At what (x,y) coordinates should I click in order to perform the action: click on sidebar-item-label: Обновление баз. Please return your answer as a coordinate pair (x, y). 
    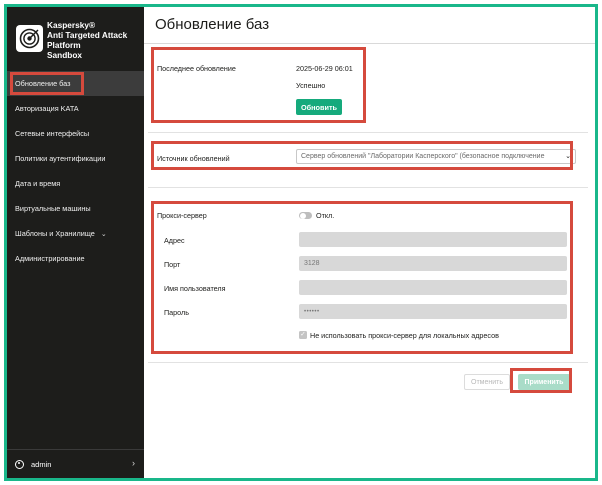
    Looking at the image, I should click on (43, 83).